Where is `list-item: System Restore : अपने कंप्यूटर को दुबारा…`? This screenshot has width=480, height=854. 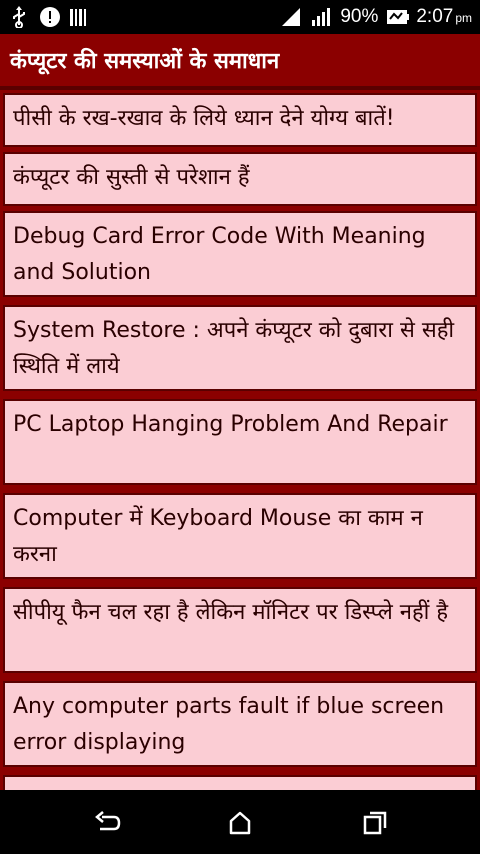 list-item: System Restore : अपने कंप्यूटर को दुबारा… is located at coordinates (240, 348).